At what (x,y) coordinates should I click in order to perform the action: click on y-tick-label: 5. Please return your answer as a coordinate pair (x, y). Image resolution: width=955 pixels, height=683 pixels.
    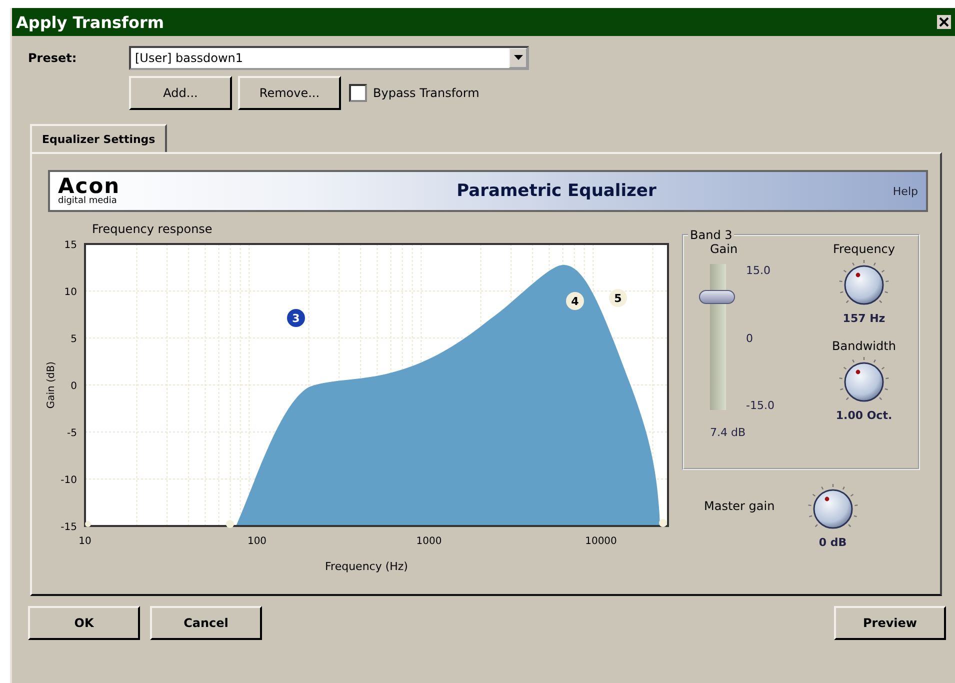
    Looking at the image, I should click on (73, 339).